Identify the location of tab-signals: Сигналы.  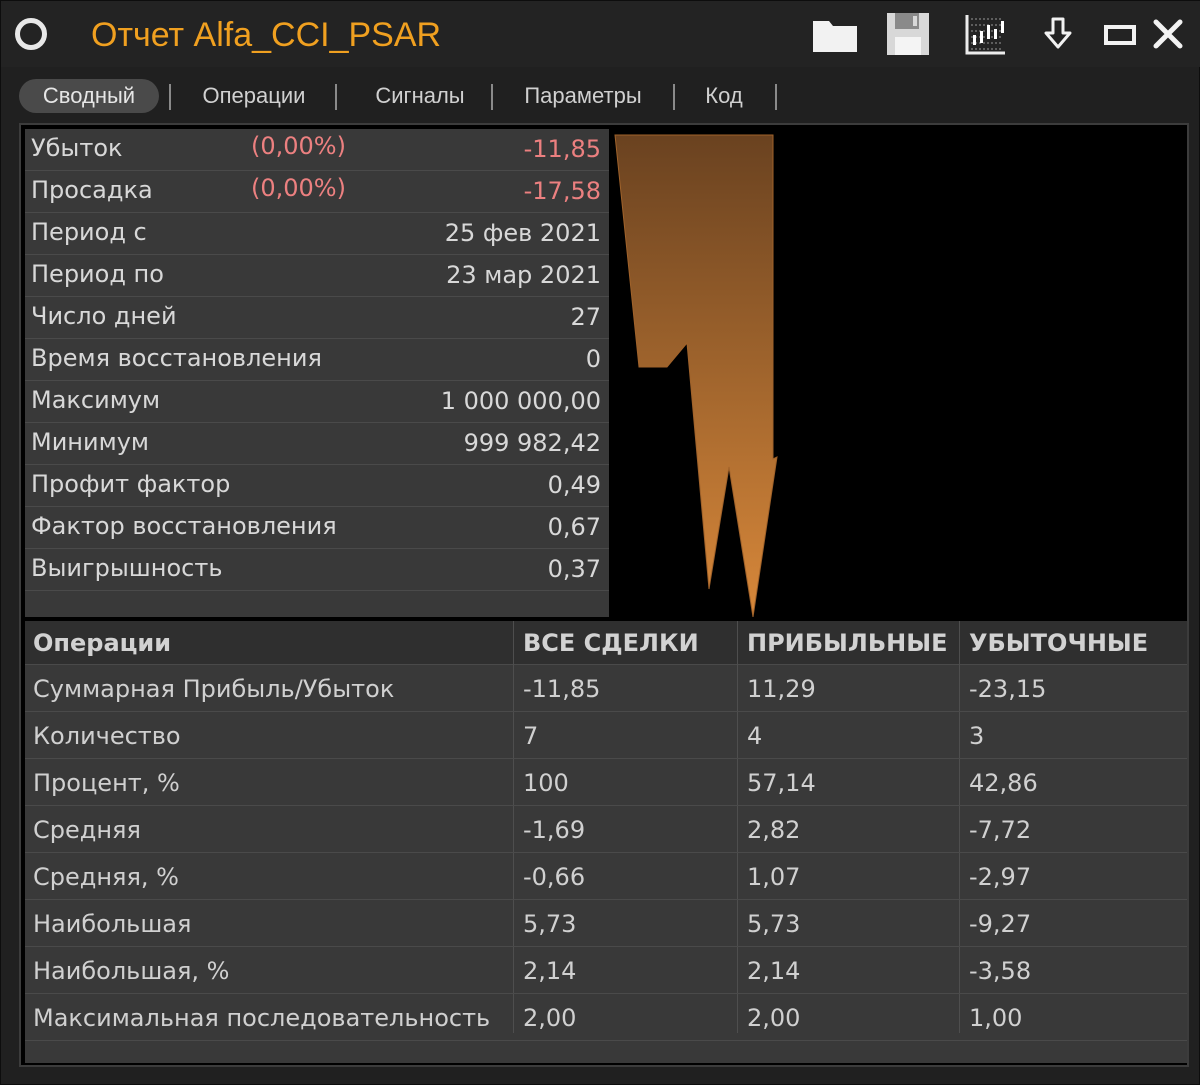
(420, 96).